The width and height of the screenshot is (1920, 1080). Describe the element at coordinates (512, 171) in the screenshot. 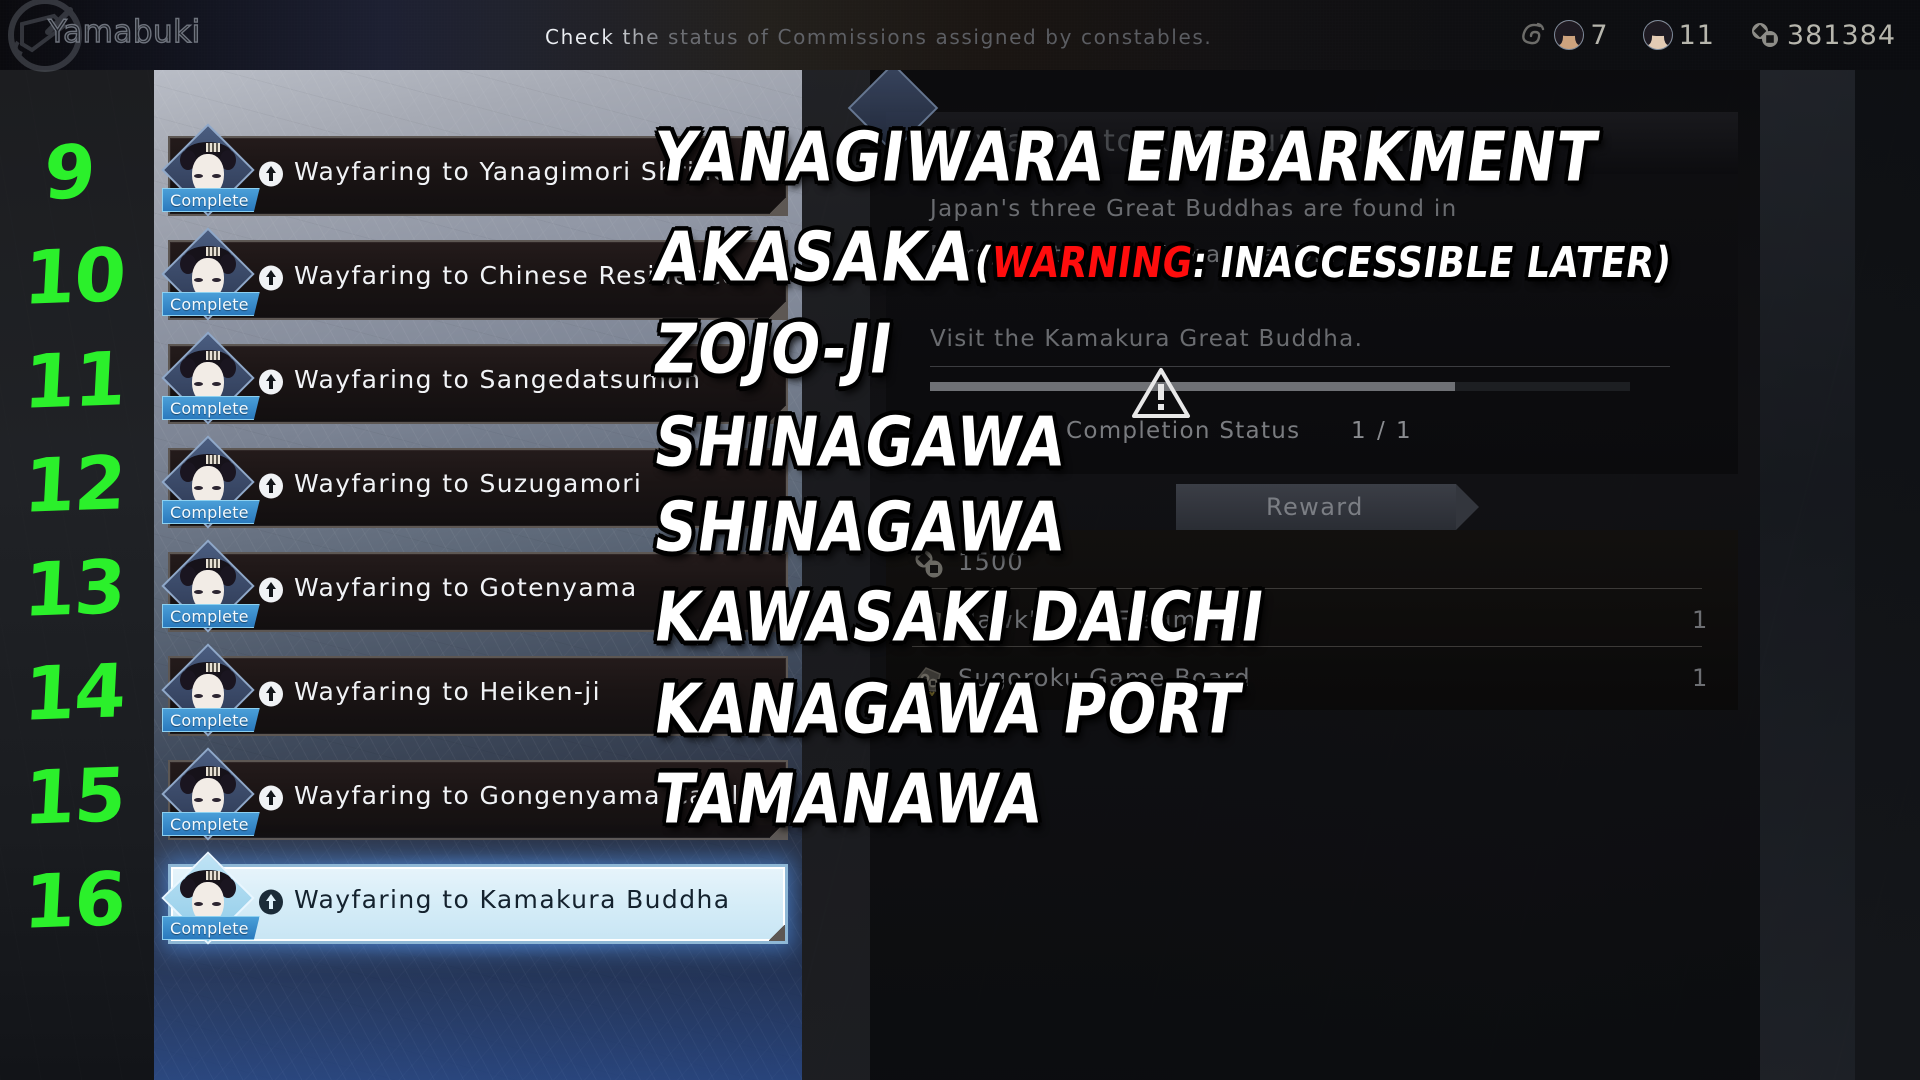

I see `list-item-label: Wayfaring to Yanagimori Shrine` at that location.